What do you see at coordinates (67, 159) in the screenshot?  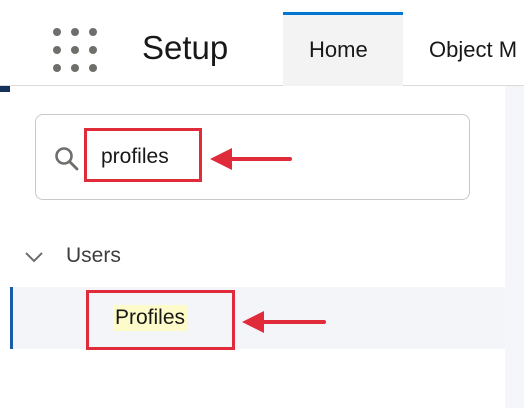 I see `search-icon` at bounding box center [67, 159].